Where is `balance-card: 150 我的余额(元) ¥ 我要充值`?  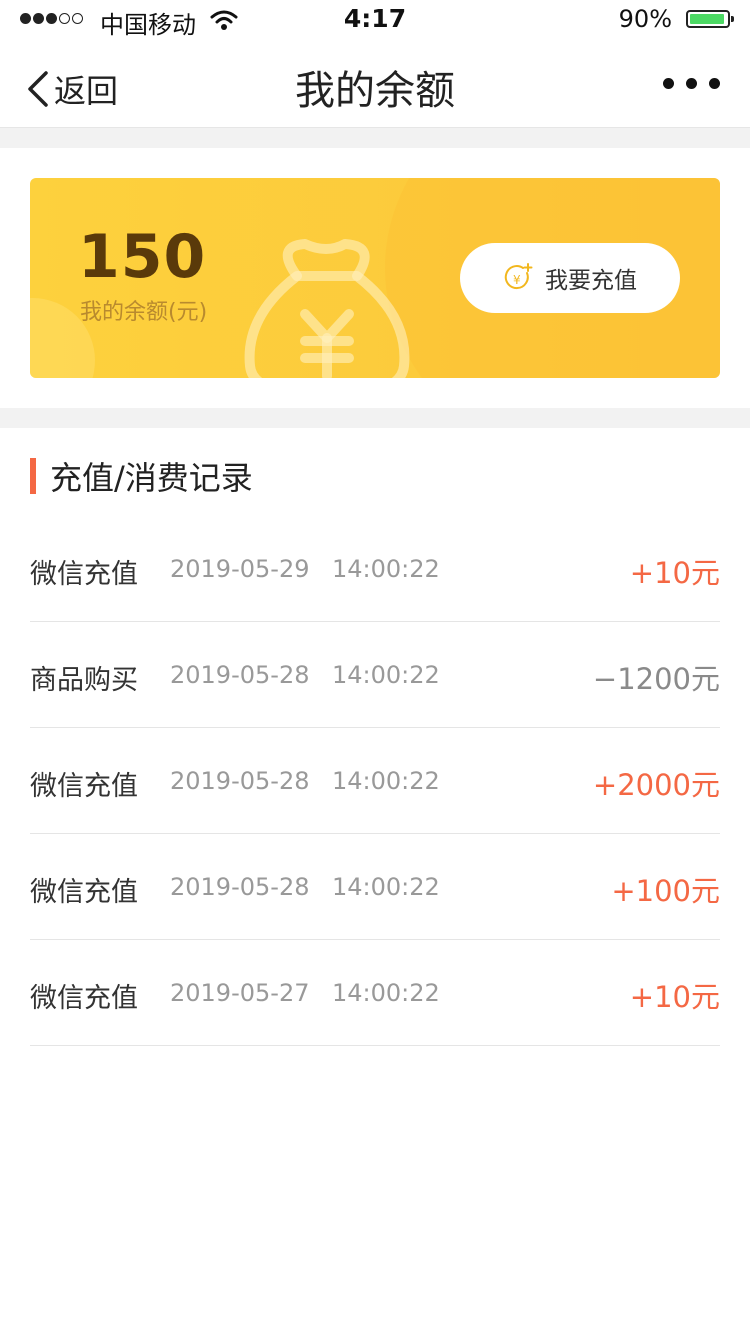
balance-card: 150 我的余额(元) ¥ 我要充值 is located at coordinates (375, 278).